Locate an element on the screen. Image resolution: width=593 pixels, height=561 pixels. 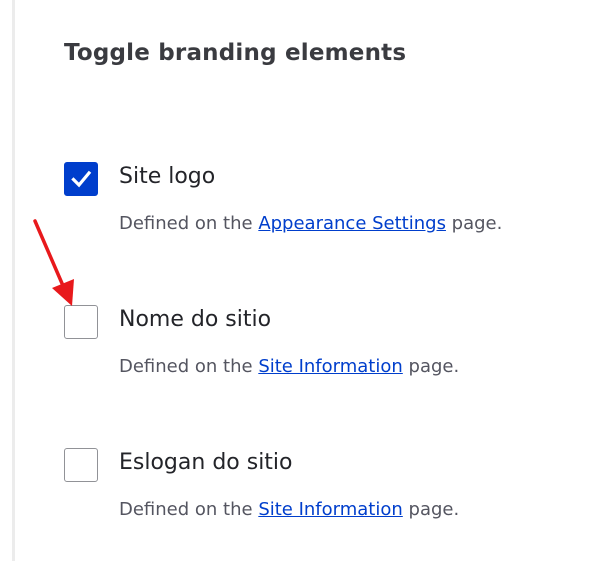
site-name-description: Defined on the Site Information page. is located at coordinates (289, 366).